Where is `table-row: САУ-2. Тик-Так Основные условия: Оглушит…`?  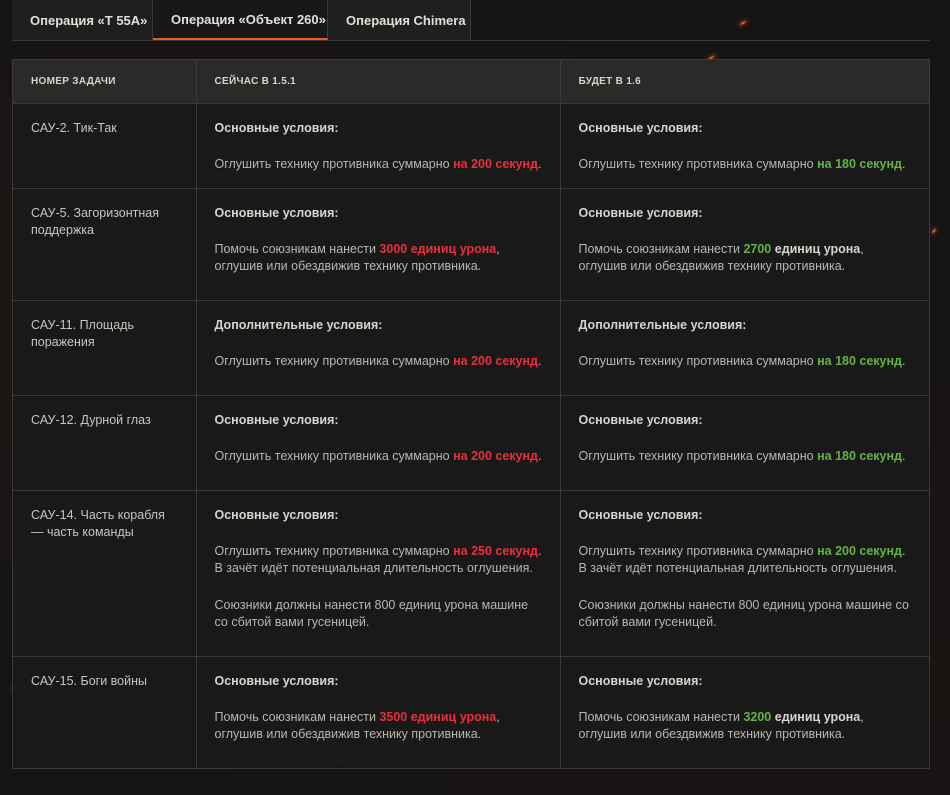
table-row: САУ-2. Тик-Так Основные условия: Оглушит… is located at coordinates (471, 146).